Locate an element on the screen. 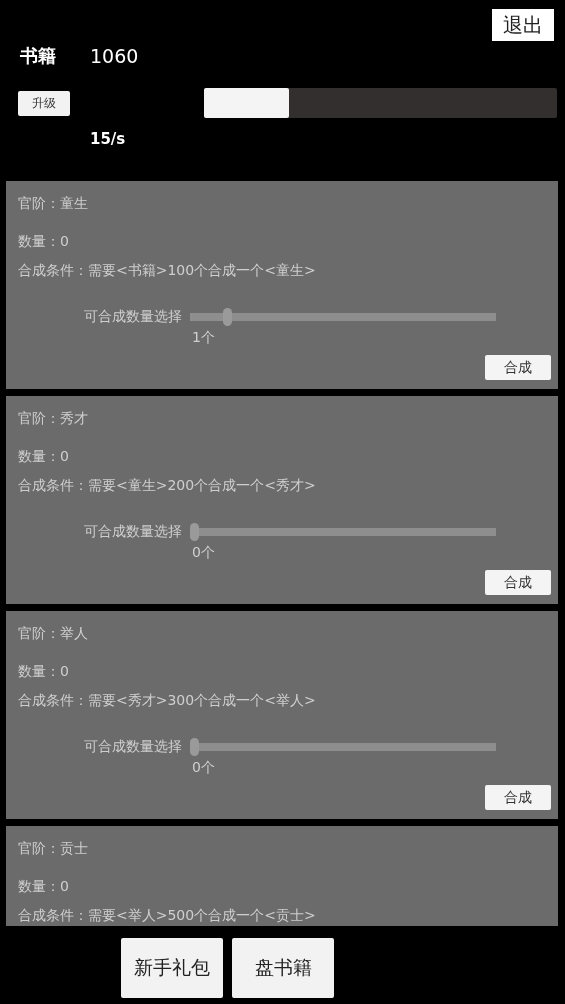  rank-title: 官阶：秀才 is located at coordinates (53, 418).